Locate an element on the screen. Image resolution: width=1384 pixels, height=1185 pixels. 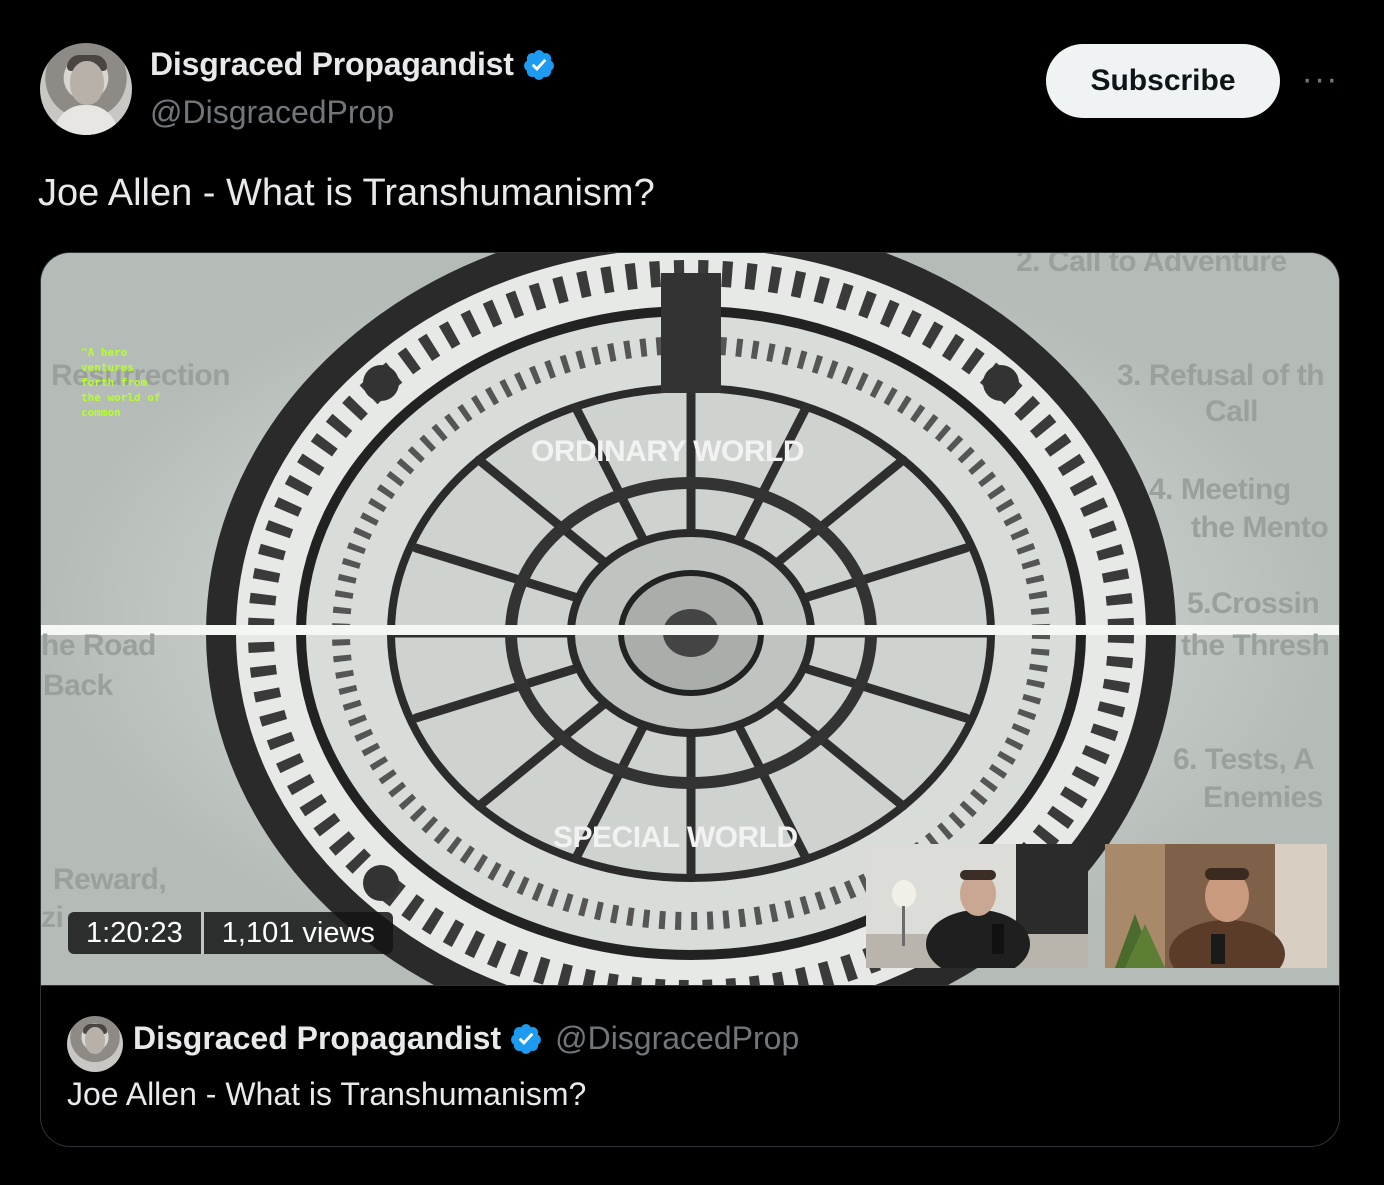
author-avatar is located at coordinates (86, 89).